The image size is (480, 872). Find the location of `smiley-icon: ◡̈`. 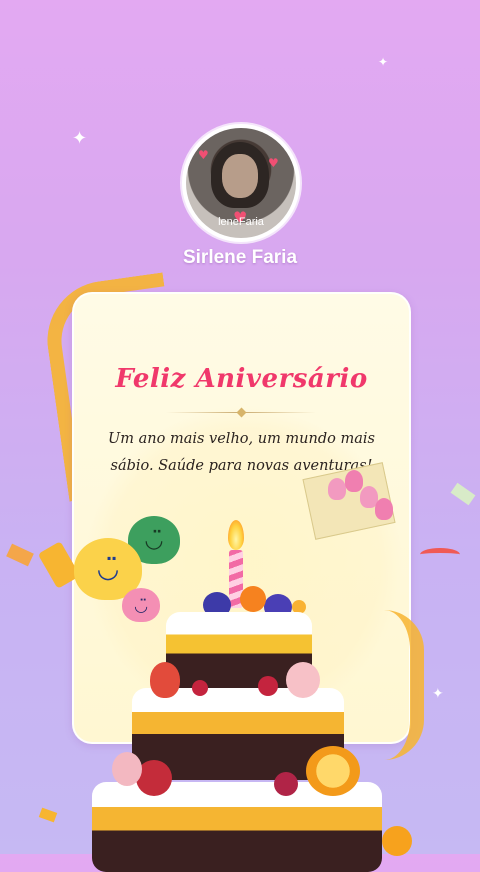

smiley-icon: ◡̈ is located at coordinates (141, 605).